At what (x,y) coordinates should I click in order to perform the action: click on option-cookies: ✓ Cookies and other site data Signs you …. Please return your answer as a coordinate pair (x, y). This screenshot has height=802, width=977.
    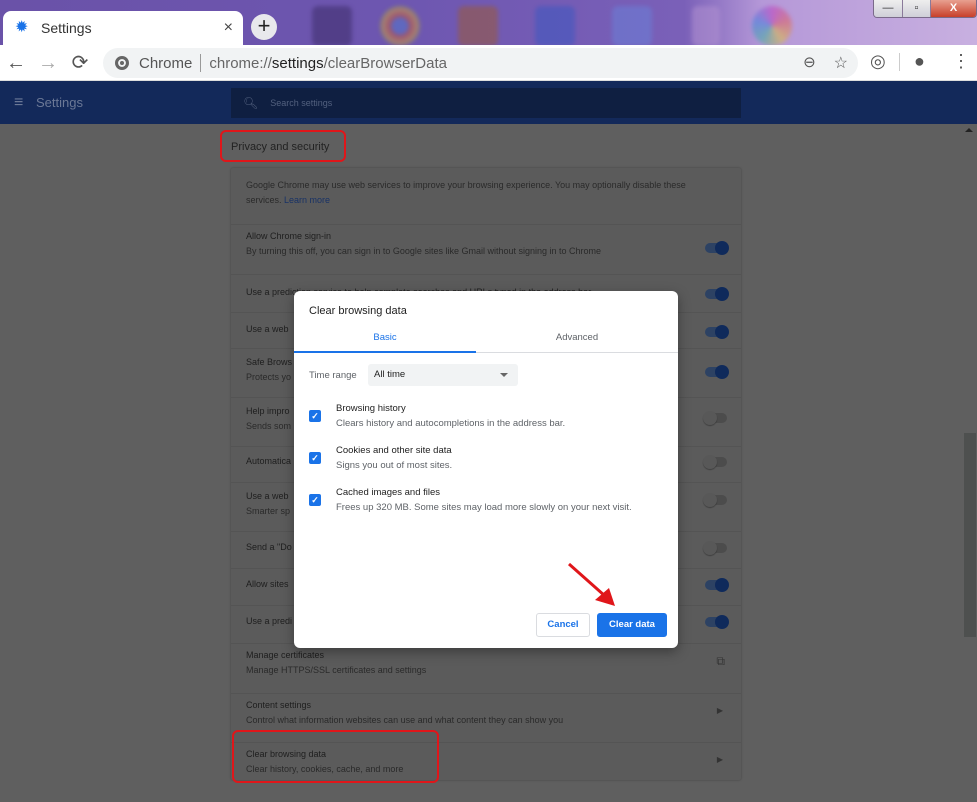
    Looking at the image, I should click on (489, 461).